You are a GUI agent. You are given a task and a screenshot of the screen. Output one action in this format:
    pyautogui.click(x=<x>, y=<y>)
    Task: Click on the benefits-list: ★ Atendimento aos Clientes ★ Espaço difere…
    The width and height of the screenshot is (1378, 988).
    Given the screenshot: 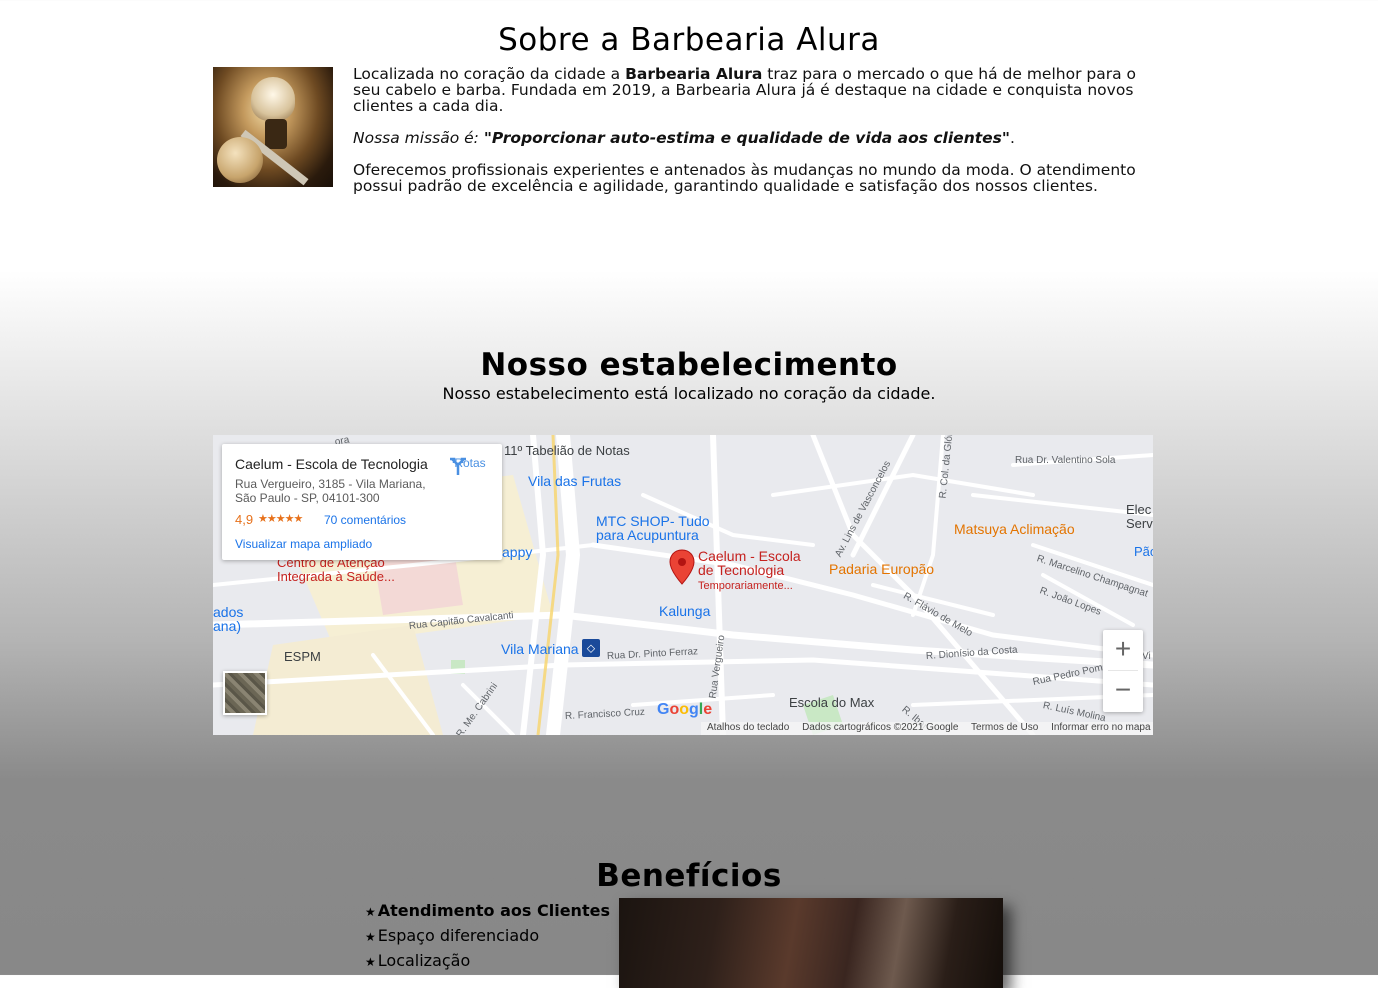 What is the action you would take?
    pyautogui.click(x=487, y=936)
    